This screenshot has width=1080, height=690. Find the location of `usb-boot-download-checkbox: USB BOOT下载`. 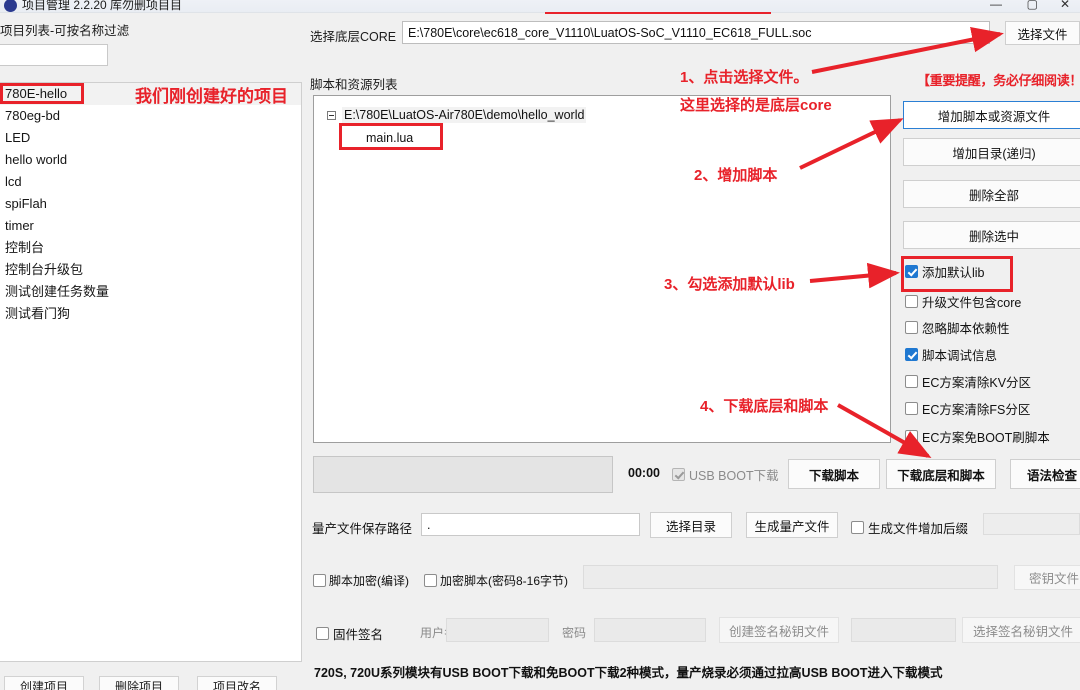

usb-boot-download-checkbox: USB BOOT下载 is located at coordinates (725, 474).